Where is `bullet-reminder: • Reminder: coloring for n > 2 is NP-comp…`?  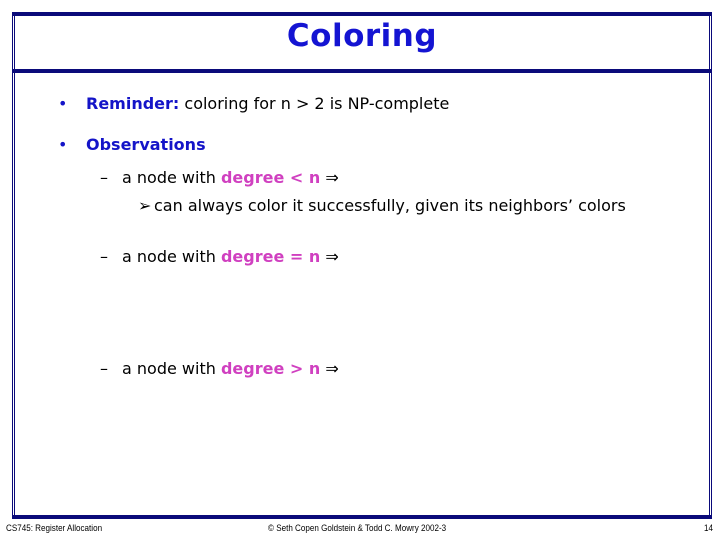 bullet-reminder: • Reminder: coloring for n > 2 is NP-comp… is located at coordinates (253, 103).